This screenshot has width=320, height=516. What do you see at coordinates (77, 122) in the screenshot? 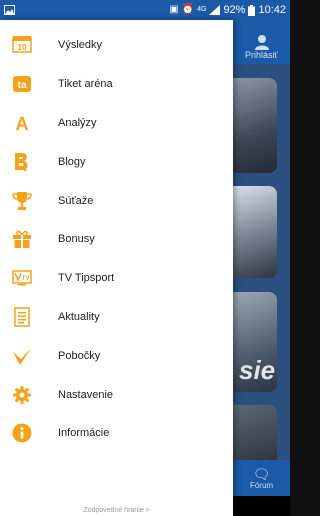
I see `menu-item-label: Analýzy` at bounding box center [77, 122].